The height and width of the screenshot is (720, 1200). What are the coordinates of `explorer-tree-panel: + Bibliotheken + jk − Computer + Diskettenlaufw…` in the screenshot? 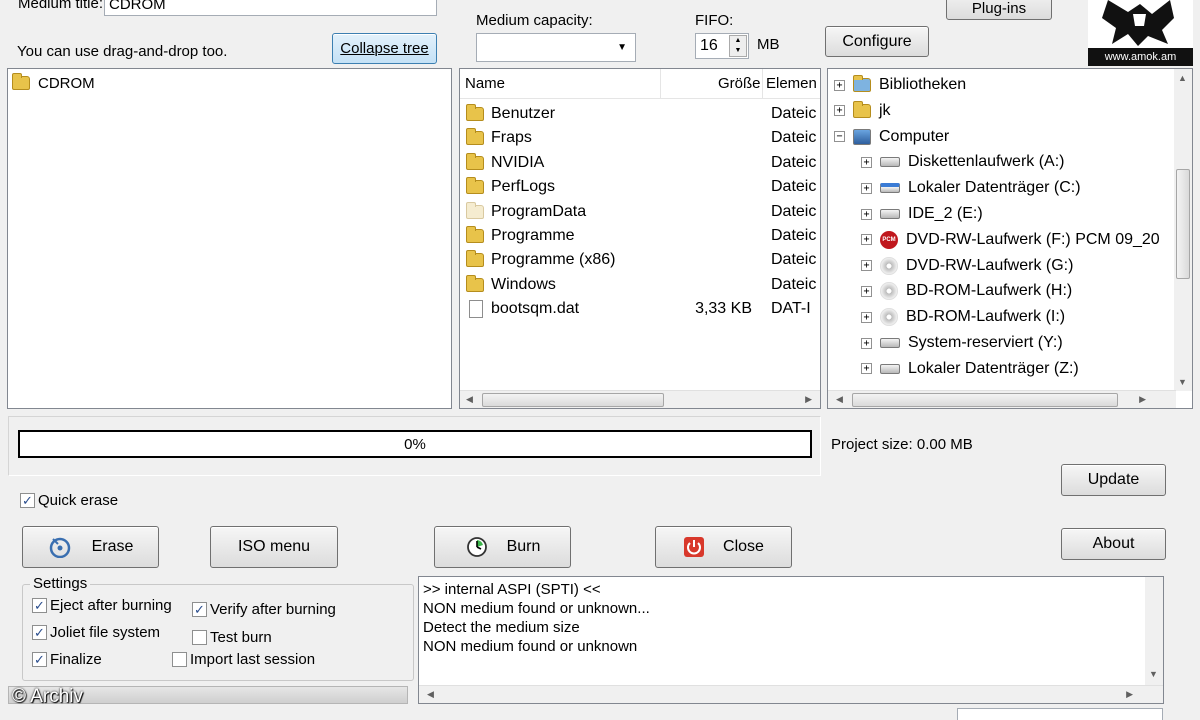 It's located at (1010, 238).